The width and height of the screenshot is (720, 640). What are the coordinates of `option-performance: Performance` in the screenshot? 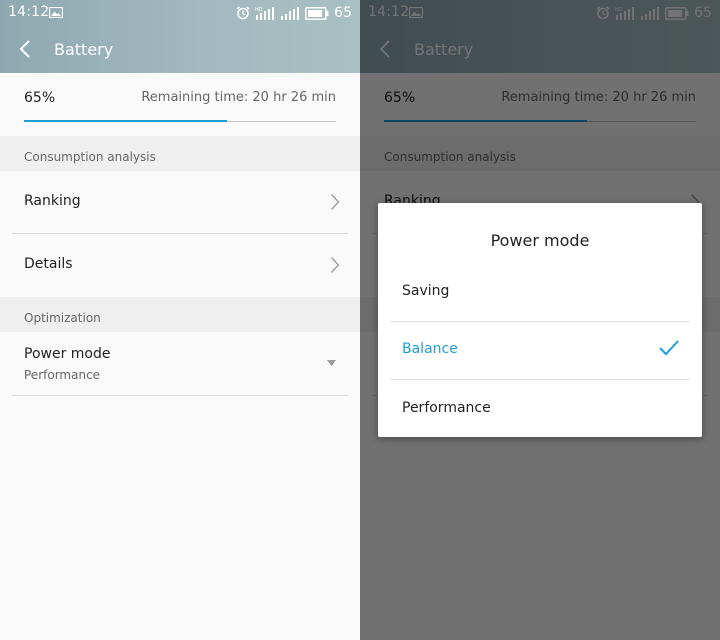 It's located at (540, 409).